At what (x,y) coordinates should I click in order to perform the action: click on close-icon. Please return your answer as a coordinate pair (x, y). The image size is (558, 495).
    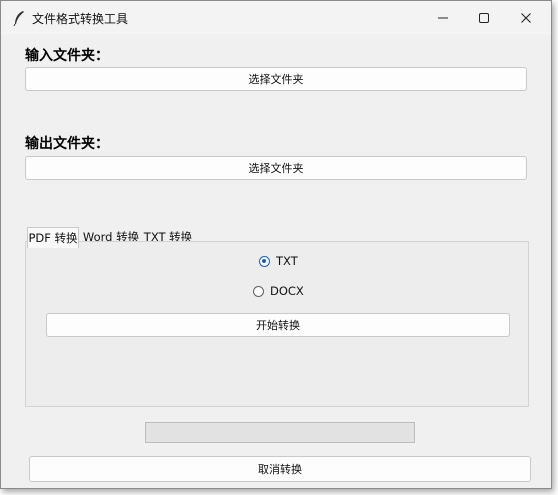
    Looking at the image, I should click on (526, 18).